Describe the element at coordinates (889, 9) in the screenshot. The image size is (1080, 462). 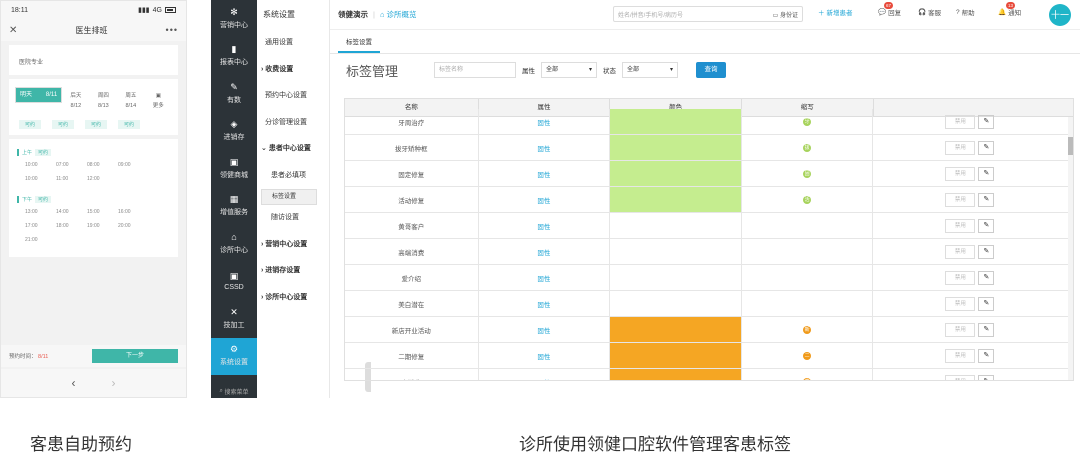
I see `messages-button: 💬 回复 67` at that location.